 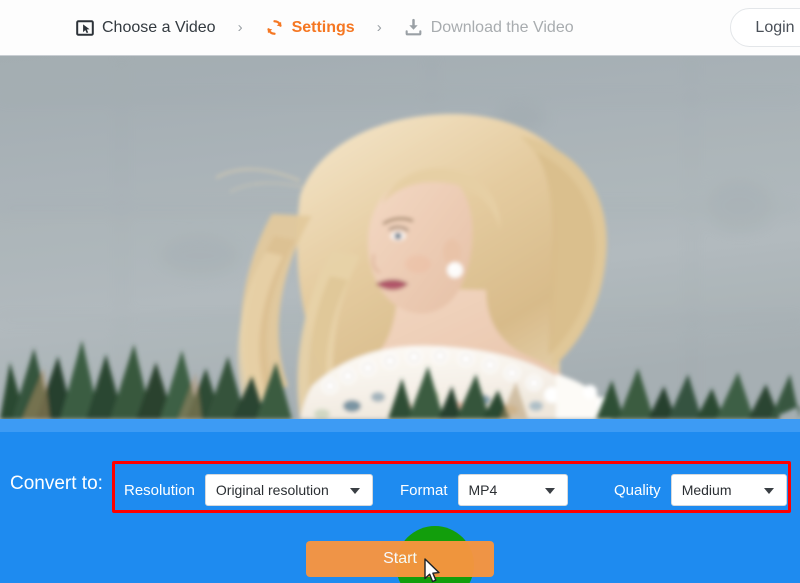 What do you see at coordinates (400, 425) in the screenshot?
I see `panel-top-accent-strip` at bounding box center [400, 425].